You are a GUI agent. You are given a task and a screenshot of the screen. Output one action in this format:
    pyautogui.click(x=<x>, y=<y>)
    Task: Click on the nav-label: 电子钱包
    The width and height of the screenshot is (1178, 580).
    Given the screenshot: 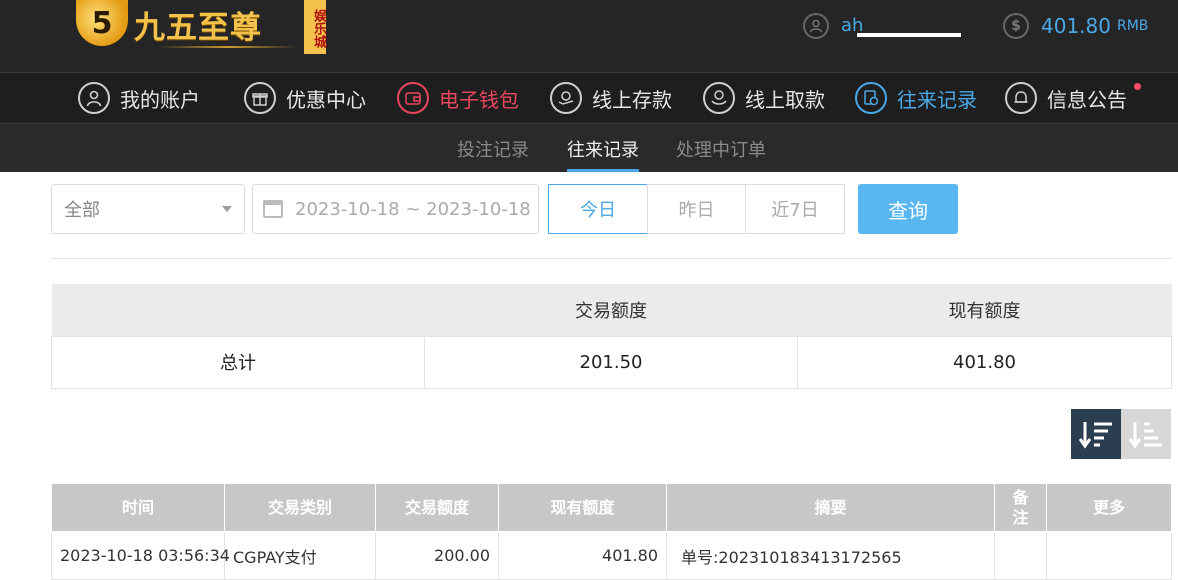 What is the action you would take?
    pyautogui.click(x=479, y=99)
    